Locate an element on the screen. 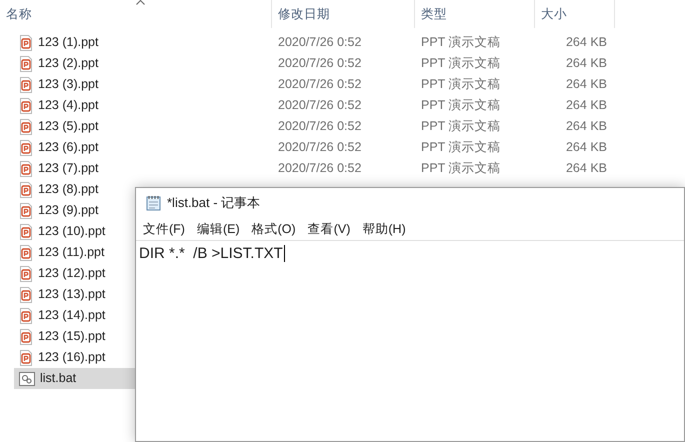 The image size is (685, 442). file-name: 123 (10).ppt is located at coordinates (72, 231).